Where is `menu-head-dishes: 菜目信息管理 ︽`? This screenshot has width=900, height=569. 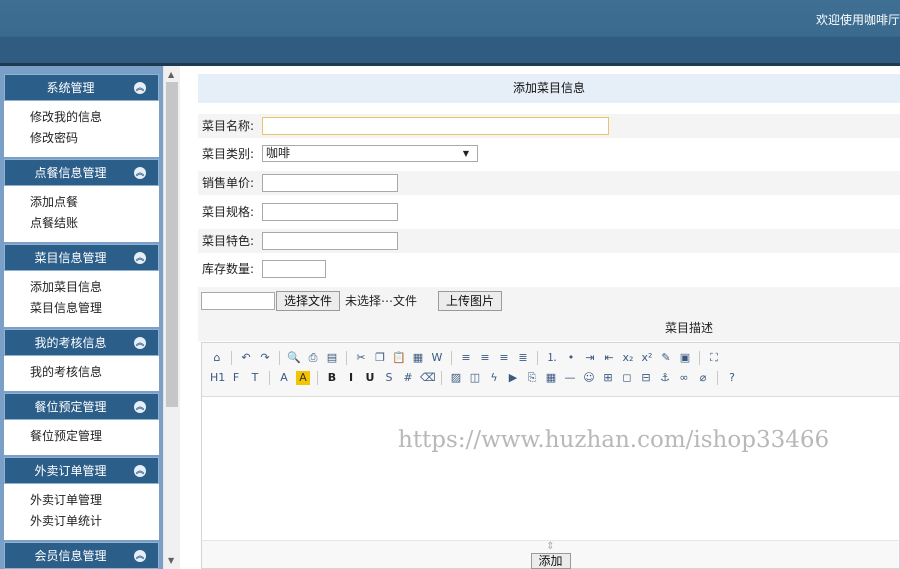 menu-head-dishes: 菜目信息管理 ︽ is located at coordinates (81, 257).